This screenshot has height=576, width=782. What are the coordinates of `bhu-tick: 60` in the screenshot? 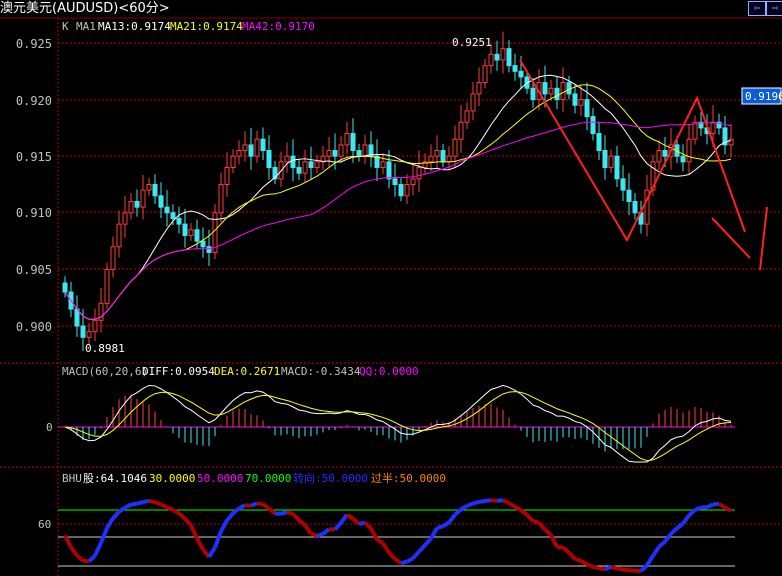 It's located at (44, 524).